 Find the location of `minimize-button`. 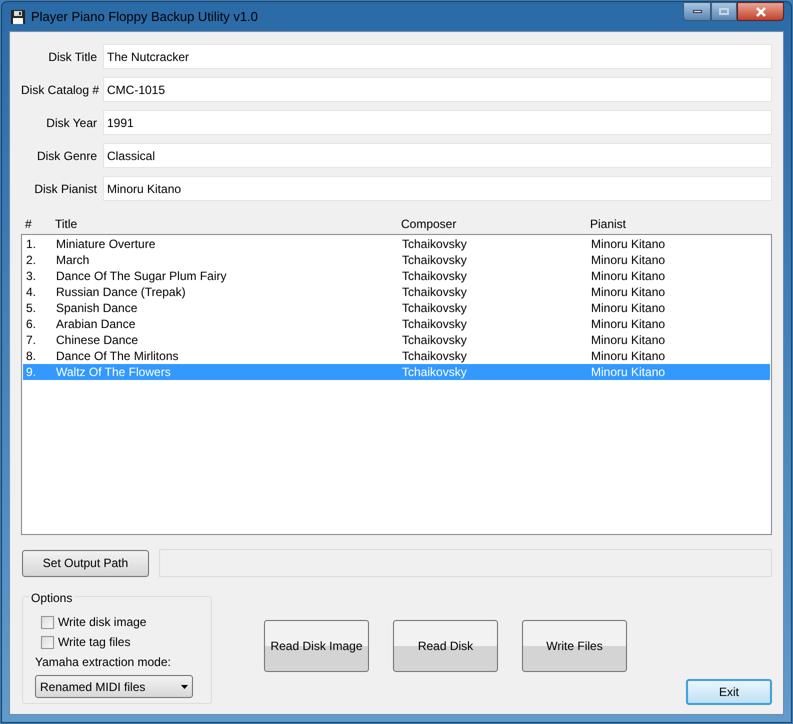

minimize-button is located at coordinates (697, 11).